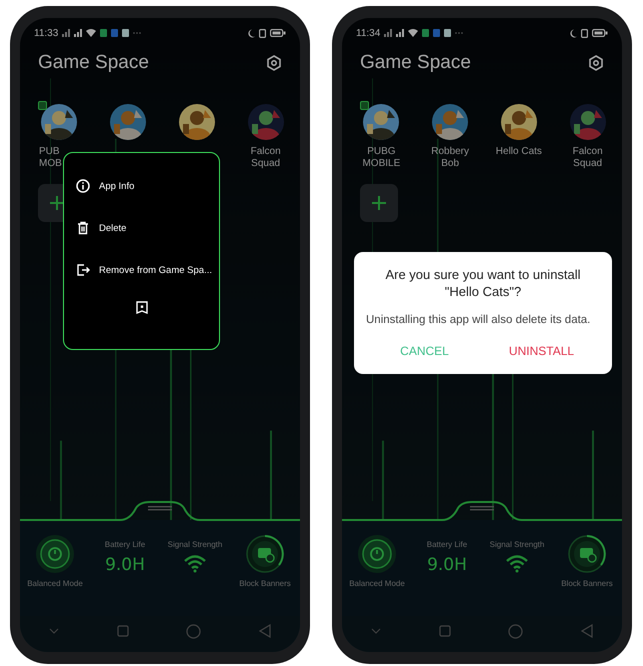 This screenshot has height=666, width=643. I want to click on status-time: 11:33, so click(46, 33).